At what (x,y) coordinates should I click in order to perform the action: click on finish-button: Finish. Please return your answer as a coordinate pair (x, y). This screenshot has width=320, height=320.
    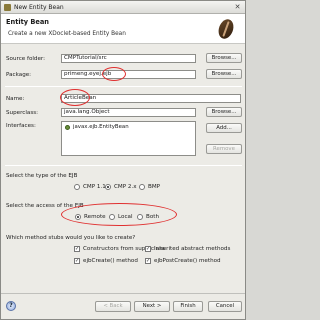
    Looking at the image, I should click on (188, 306).